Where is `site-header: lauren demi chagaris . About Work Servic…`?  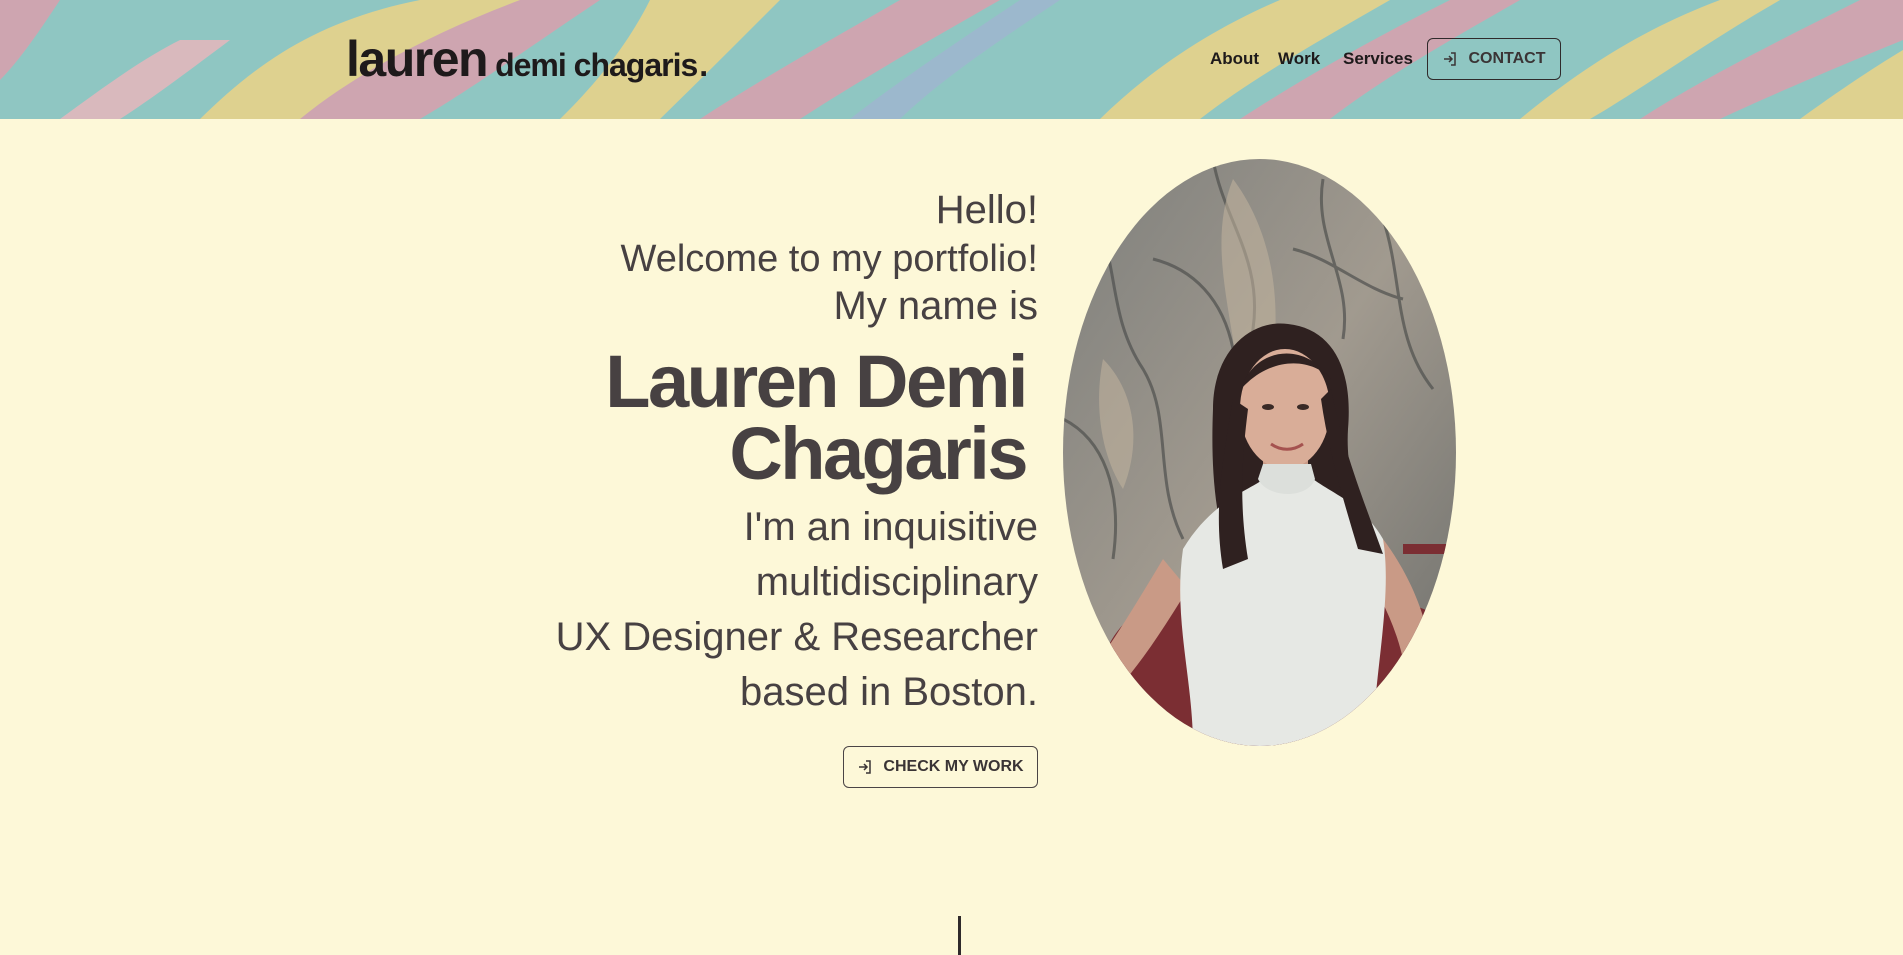 site-header: lauren demi chagaris . About Work Servic… is located at coordinates (951, 59).